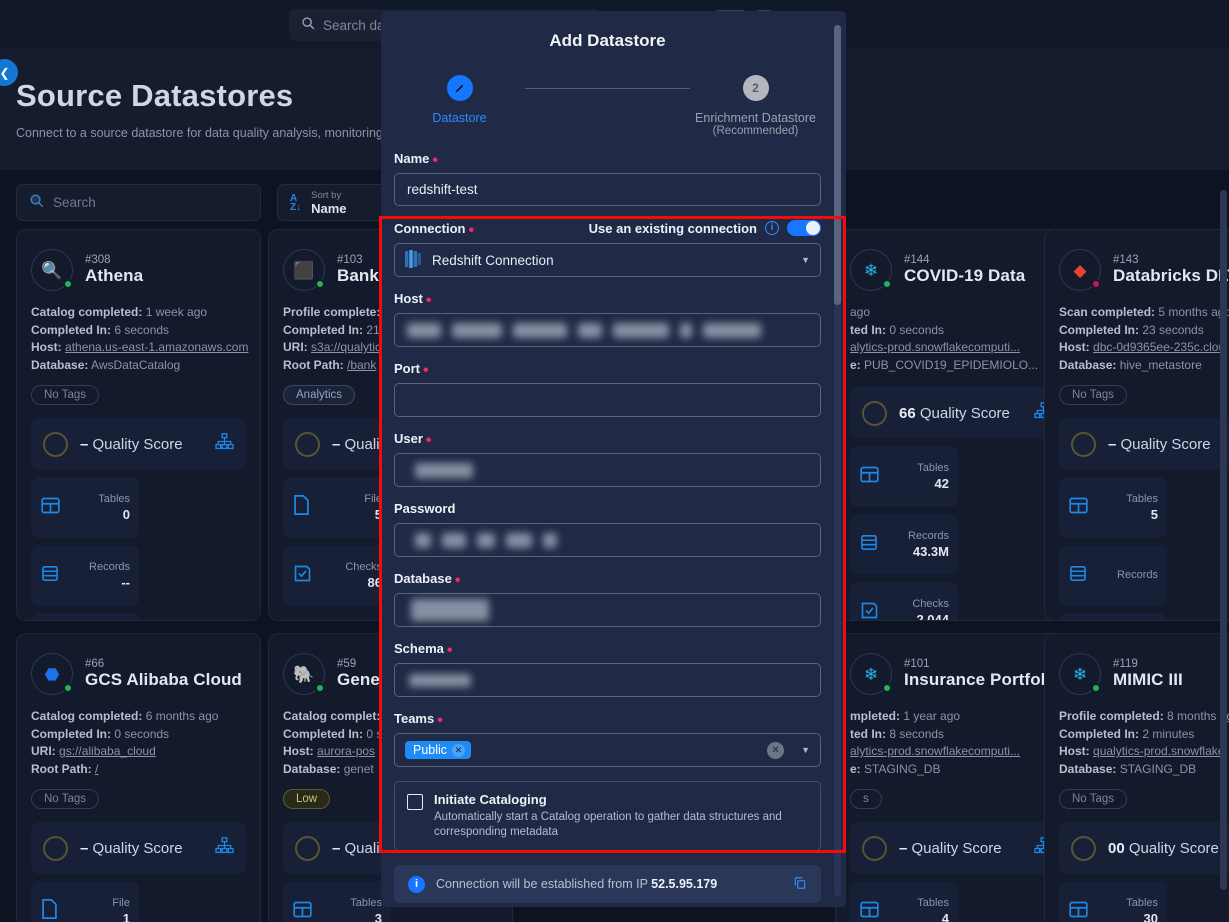 The height and width of the screenshot is (922, 1229). I want to click on card-stat: Tables 5, so click(1113, 507).